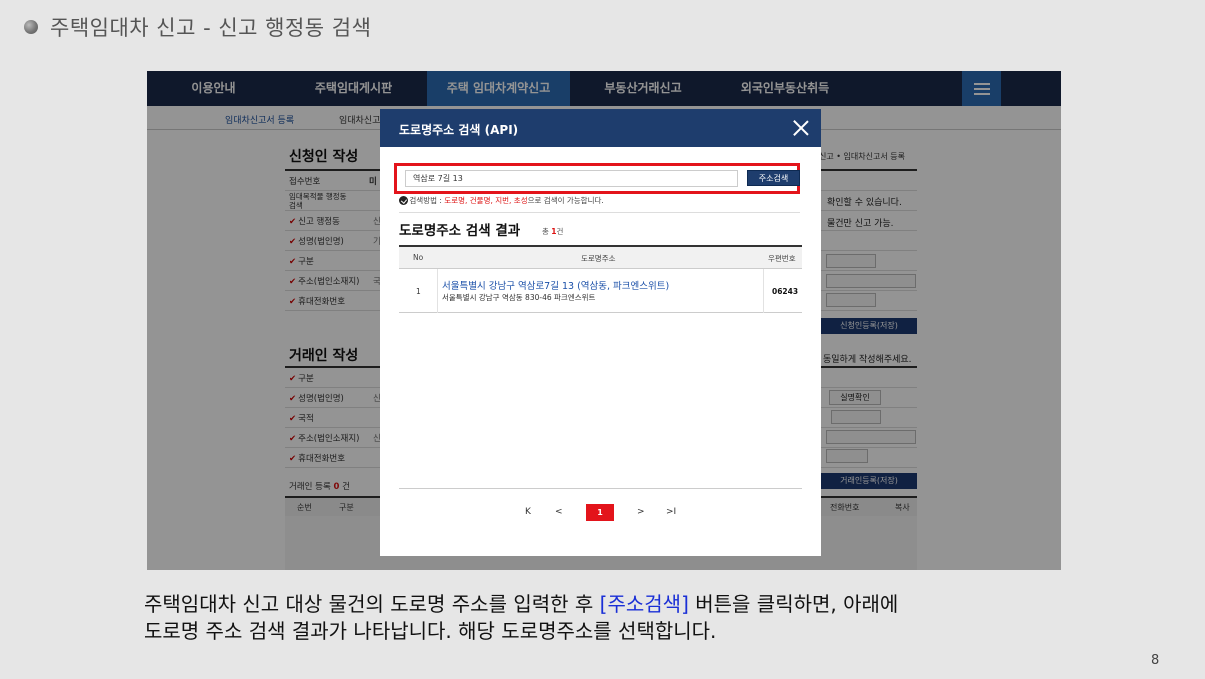 This screenshot has width=1205, height=679. What do you see at coordinates (565, 200) in the screenshot?
I see `hint-suffix: 으로 검색이 가능합니다.` at bounding box center [565, 200].